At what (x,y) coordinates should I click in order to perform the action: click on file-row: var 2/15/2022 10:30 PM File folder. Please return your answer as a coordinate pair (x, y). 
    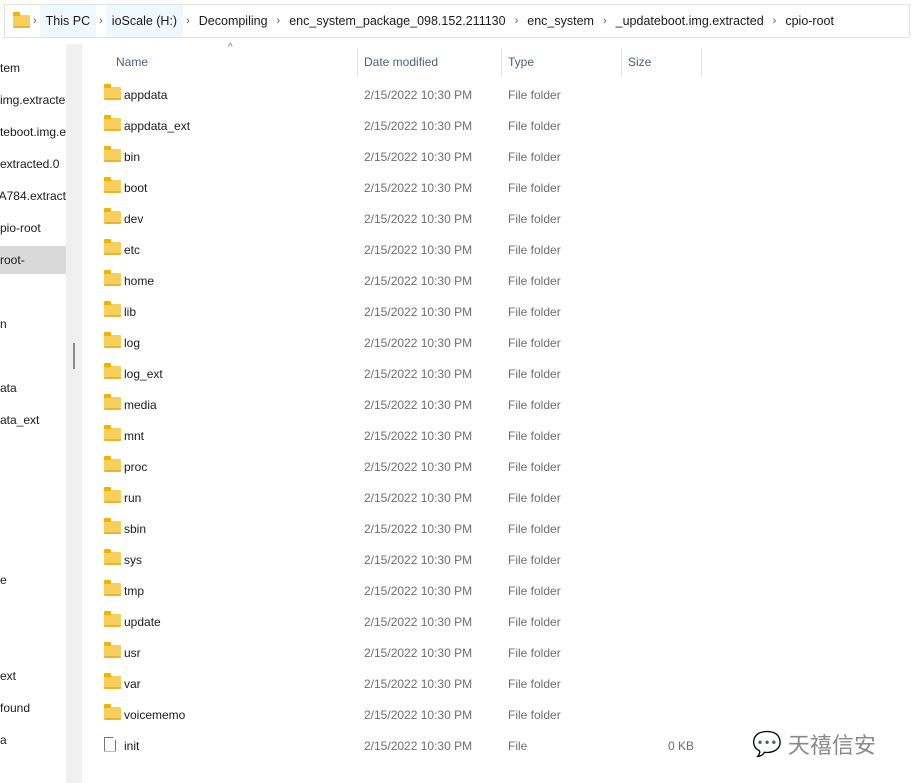
    Looking at the image, I should click on (406, 683).